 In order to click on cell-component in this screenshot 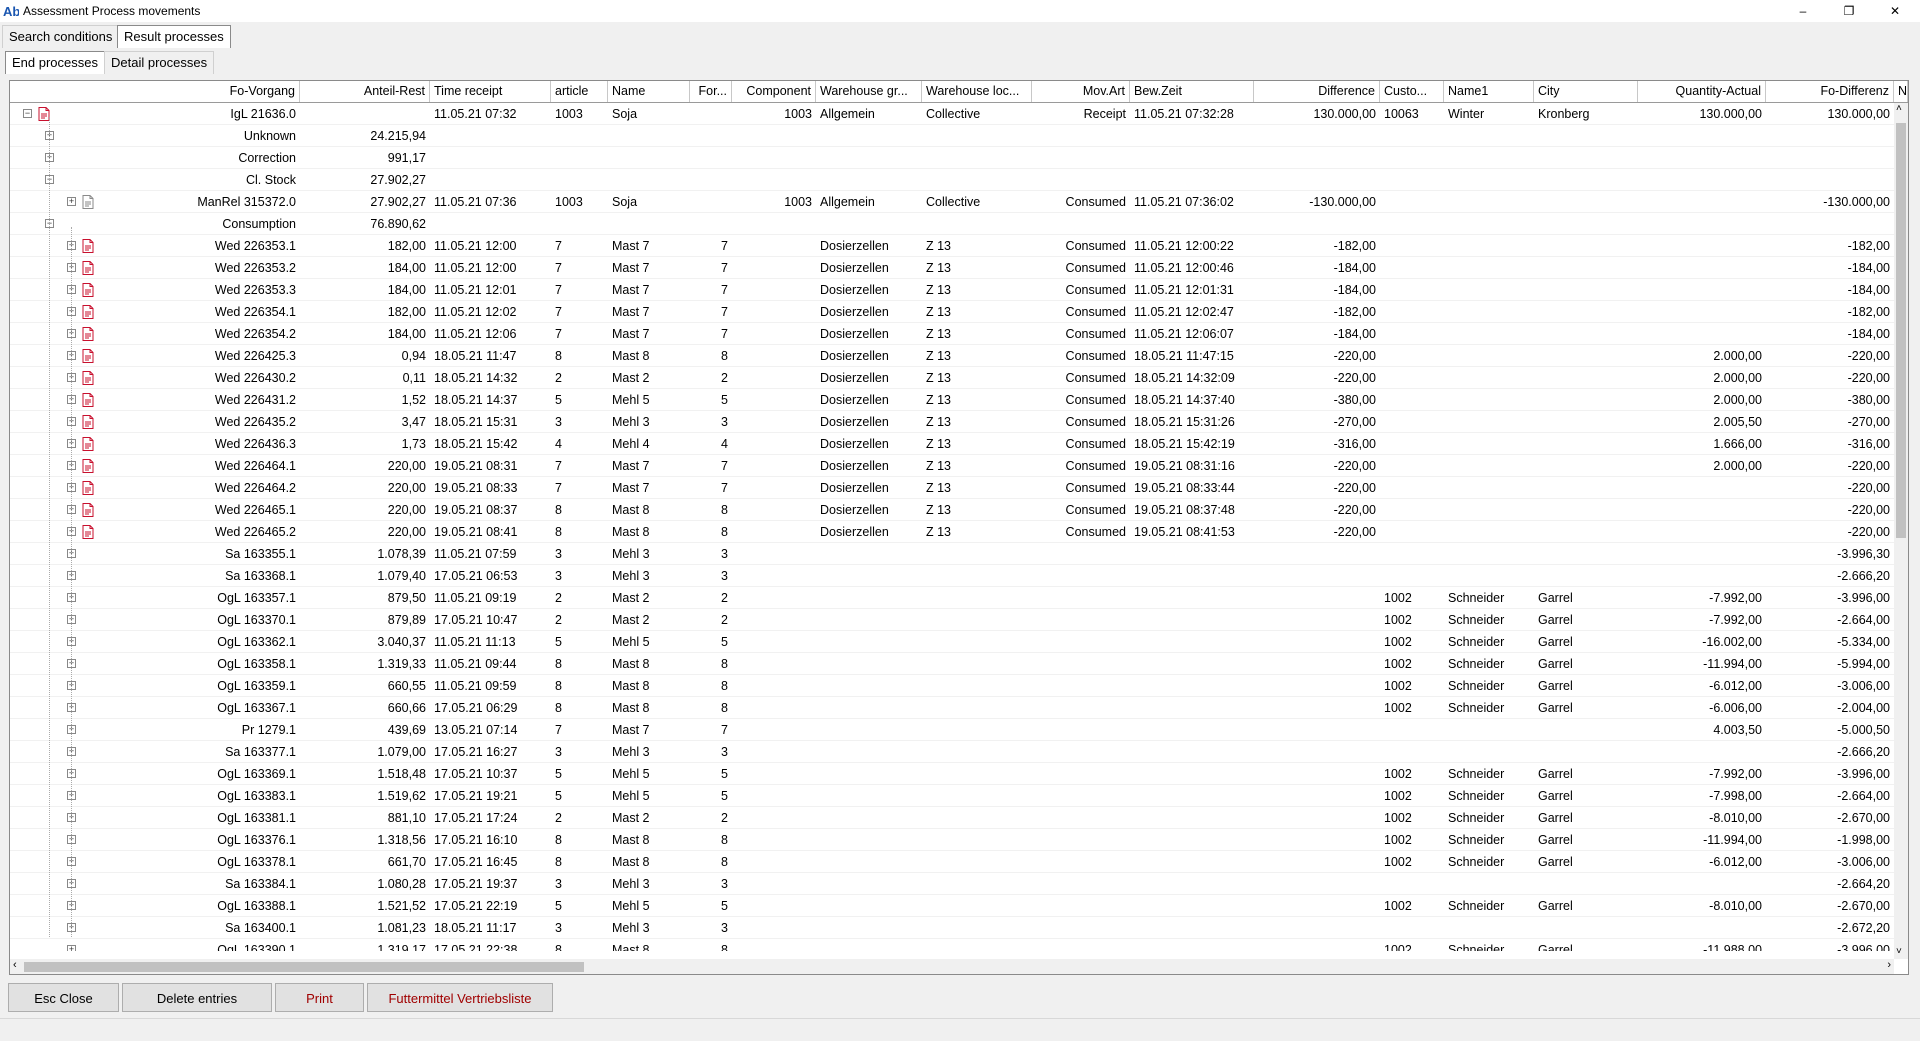, I will do `click(774, 136)`.